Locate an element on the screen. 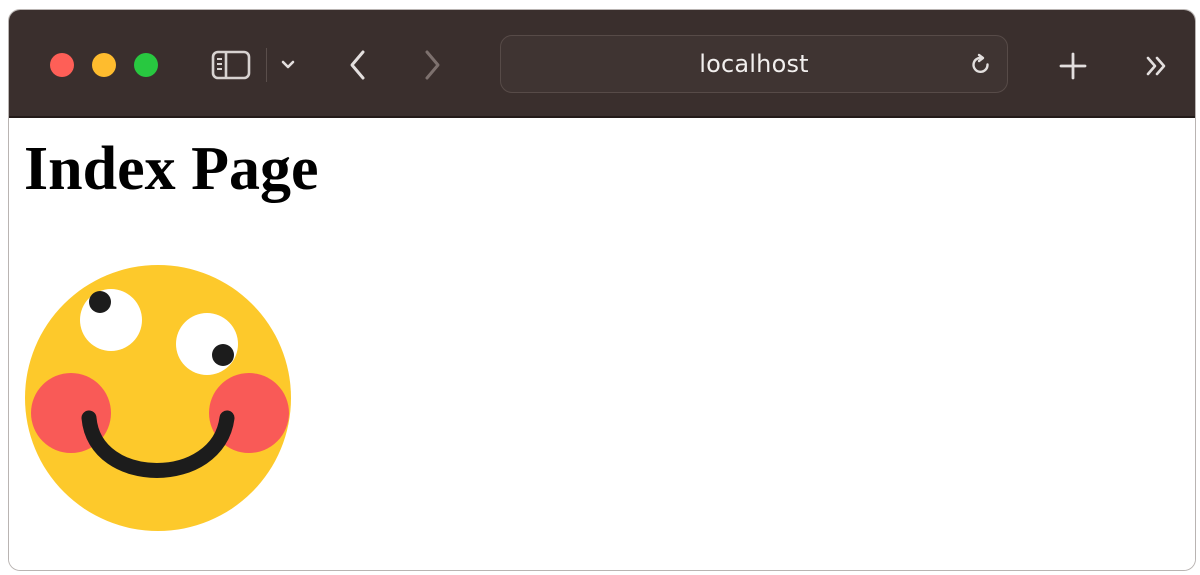 The image size is (1200, 575). emoji-right-pupil is located at coordinates (223, 355).